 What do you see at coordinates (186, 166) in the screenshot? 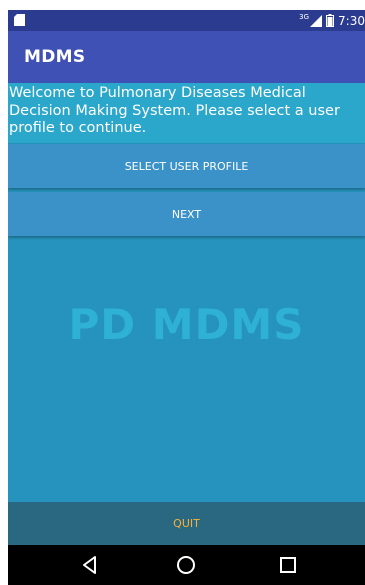
I see `select-user-profile-button: SELECT USER PROFILE` at bounding box center [186, 166].